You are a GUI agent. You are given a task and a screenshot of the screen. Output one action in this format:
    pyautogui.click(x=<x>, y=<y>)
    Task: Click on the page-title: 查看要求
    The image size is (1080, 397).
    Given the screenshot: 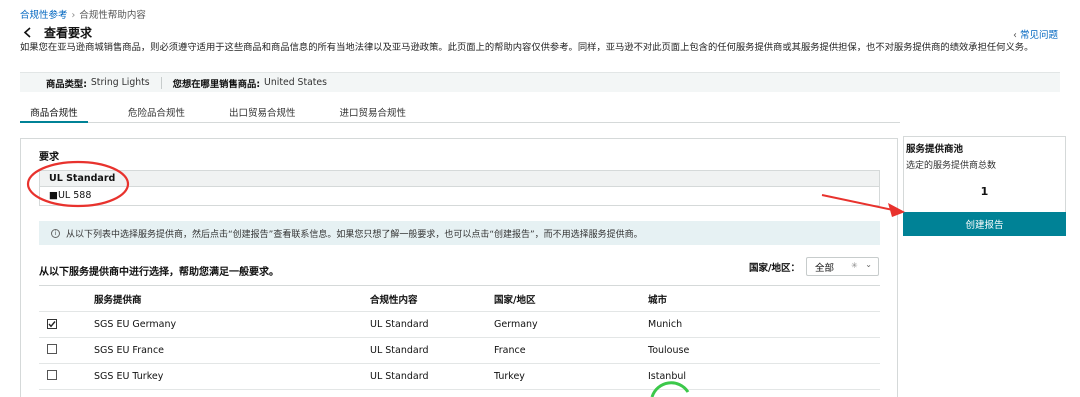 What is the action you would take?
    pyautogui.click(x=68, y=33)
    